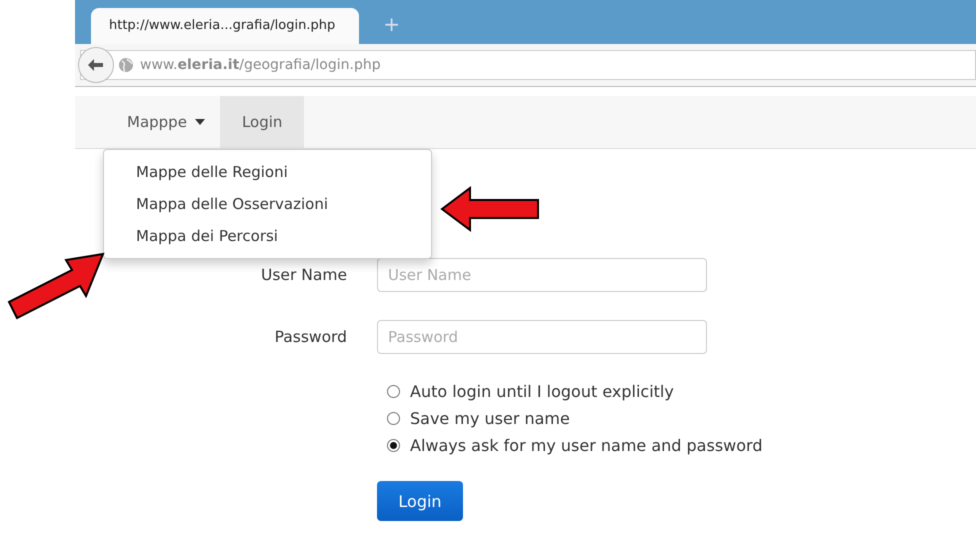  Describe the element at coordinates (166, 122) in the screenshot. I see `nav-item: Mapppe` at that location.